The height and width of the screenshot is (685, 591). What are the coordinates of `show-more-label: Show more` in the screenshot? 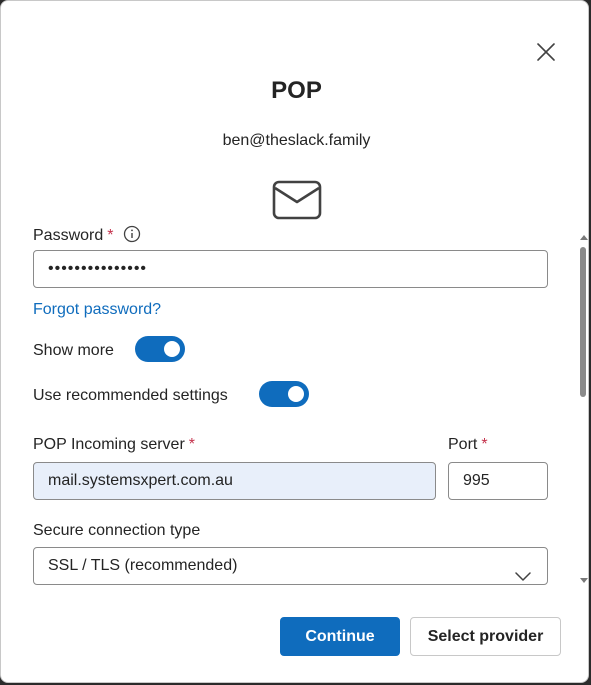 It's located at (73, 350).